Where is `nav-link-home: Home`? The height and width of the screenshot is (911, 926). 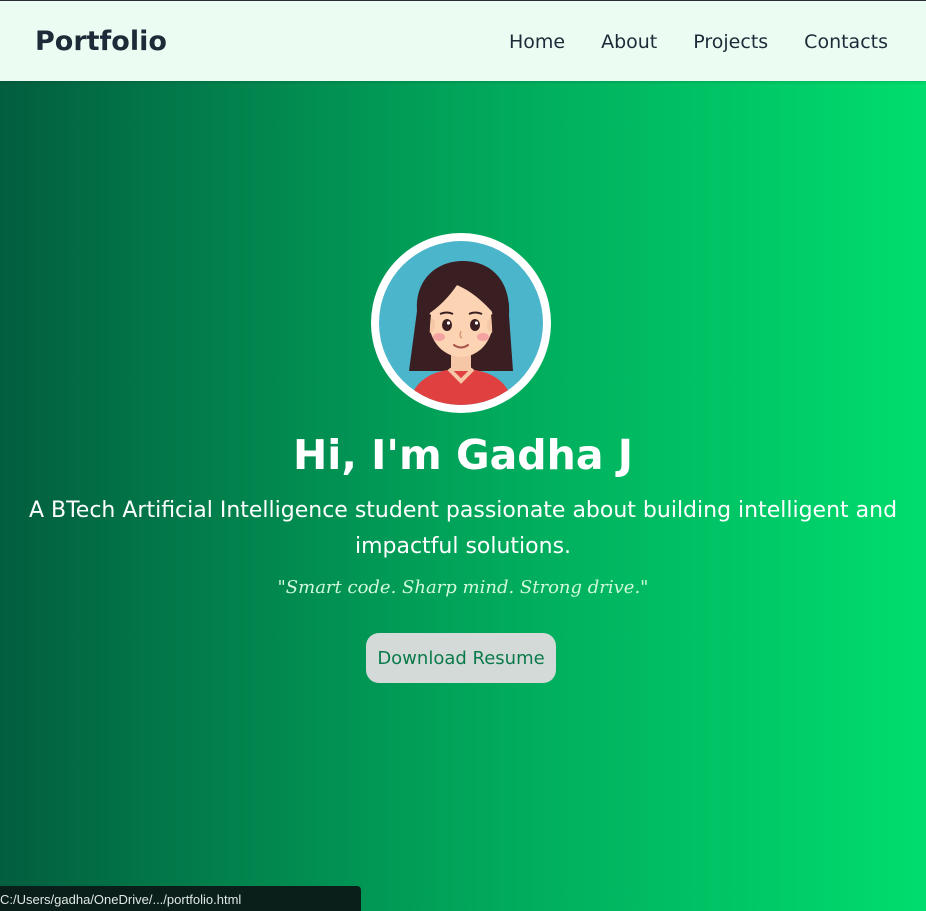
nav-link-home: Home is located at coordinates (537, 41).